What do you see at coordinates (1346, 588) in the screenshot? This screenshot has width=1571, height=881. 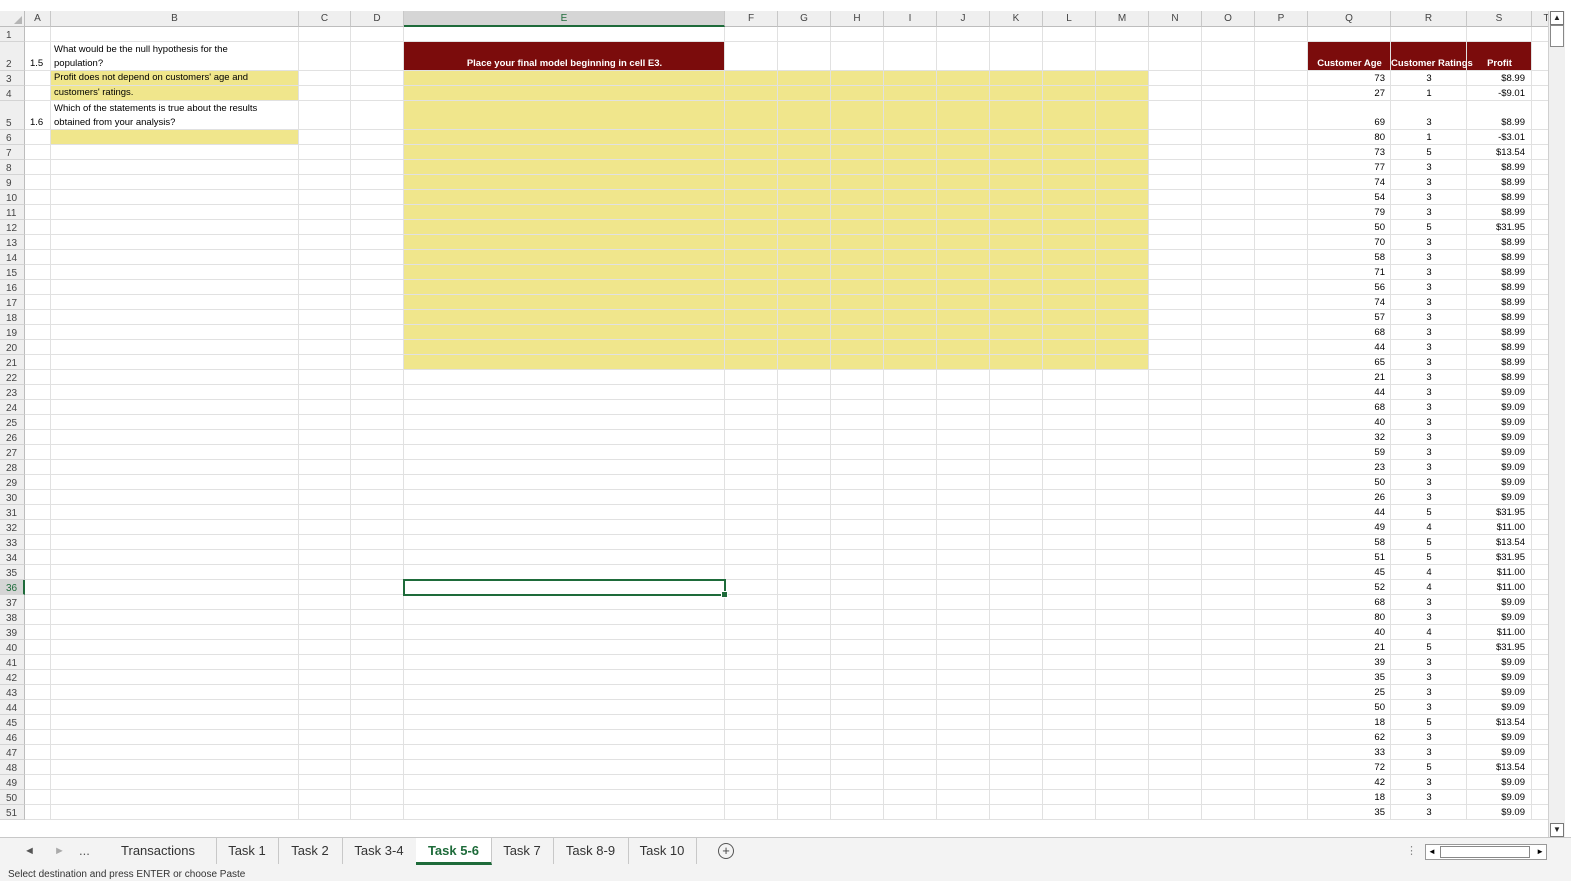 I see `table-cell-age: 52` at bounding box center [1346, 588].